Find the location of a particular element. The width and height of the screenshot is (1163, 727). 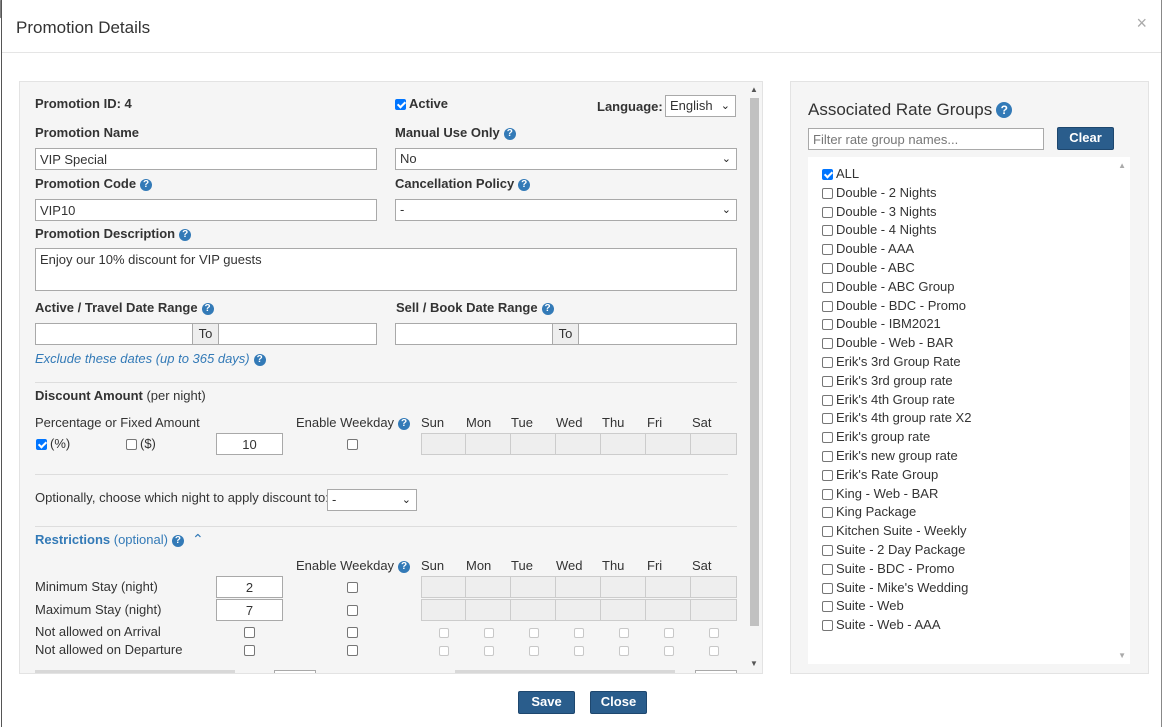

restrictions-toggle: Restrictions (optional)? ⌃ is located at coordinates (119, 539).